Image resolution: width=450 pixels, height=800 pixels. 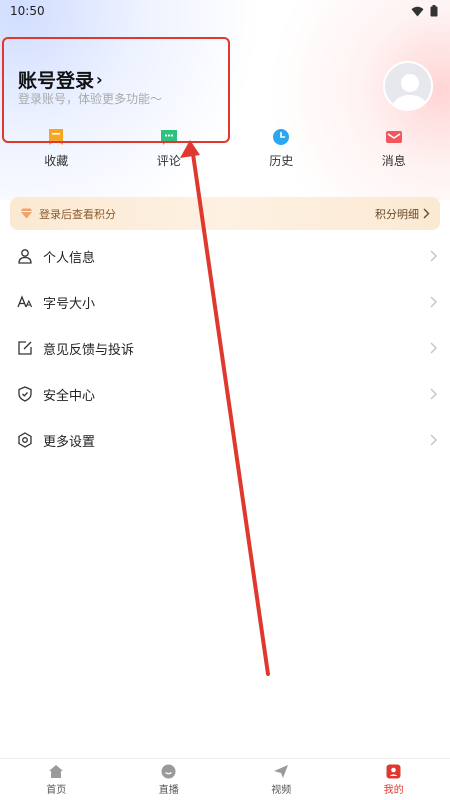 What do you see at coordinates (225, 394) in the screenshot?
I see `menu-item-security: 安全中心` at bounding box center [225, 394].